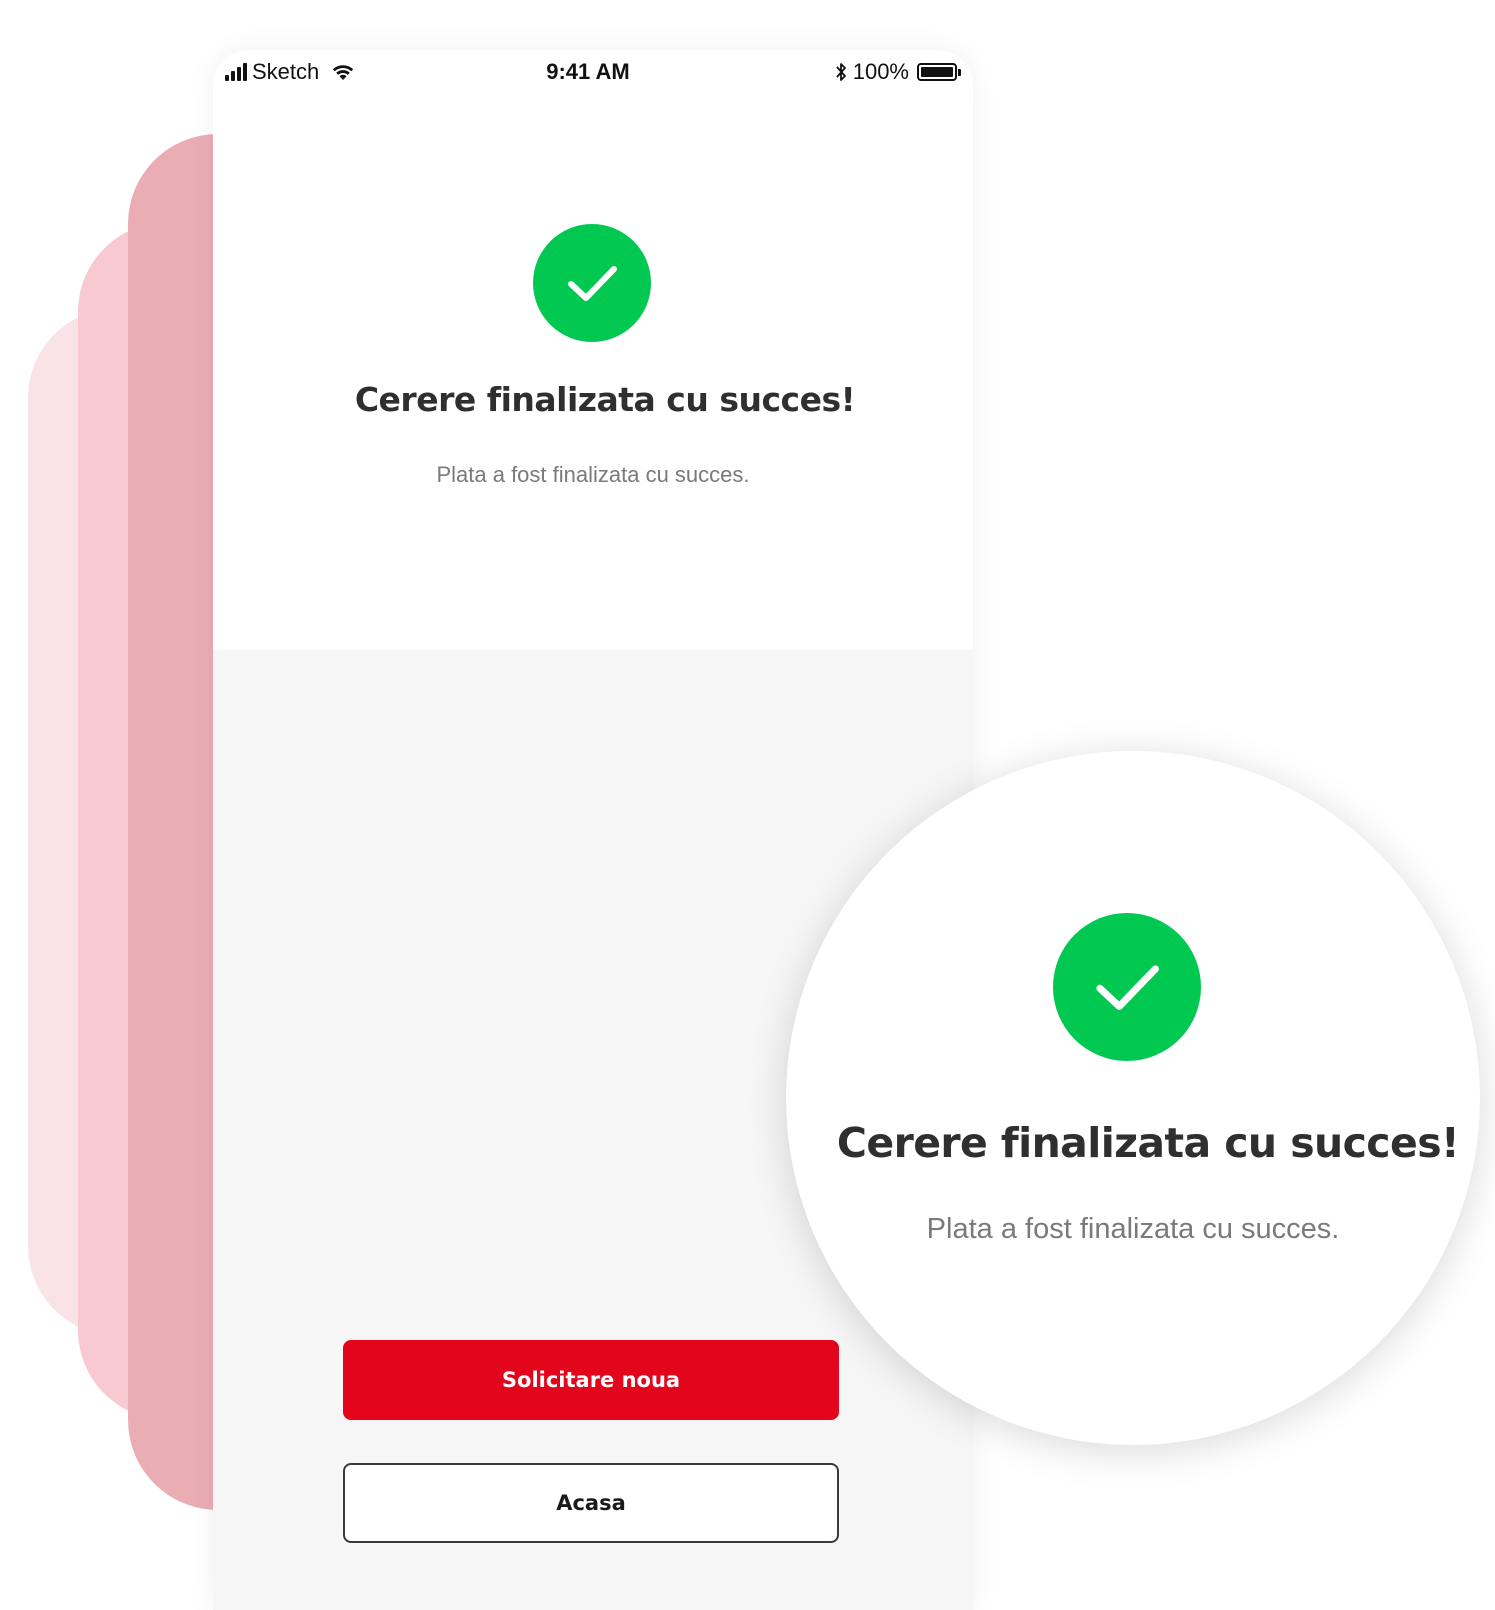 The image size is (1495, 1610). I want to click on success-title: Cerere finalizata cu succes!, so click(605, 399).